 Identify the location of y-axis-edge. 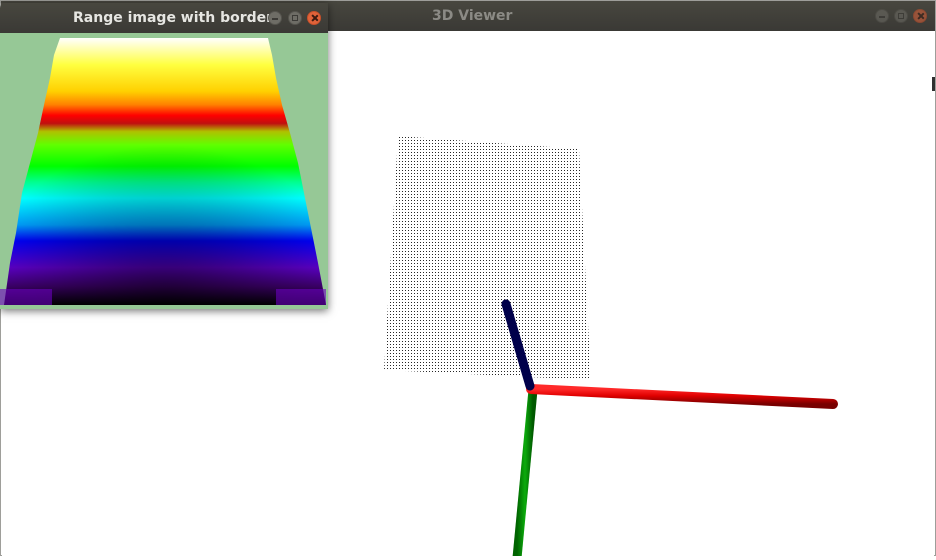
(525, 474).